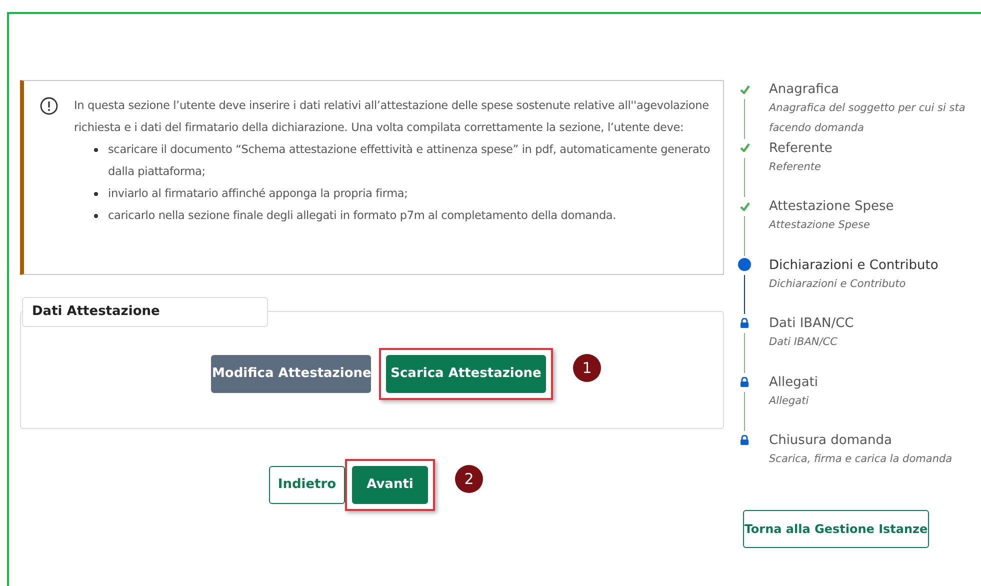  Describe the element at coordinates (587, 368) in the screenshot. I see `callout-badge: 1` at that location.